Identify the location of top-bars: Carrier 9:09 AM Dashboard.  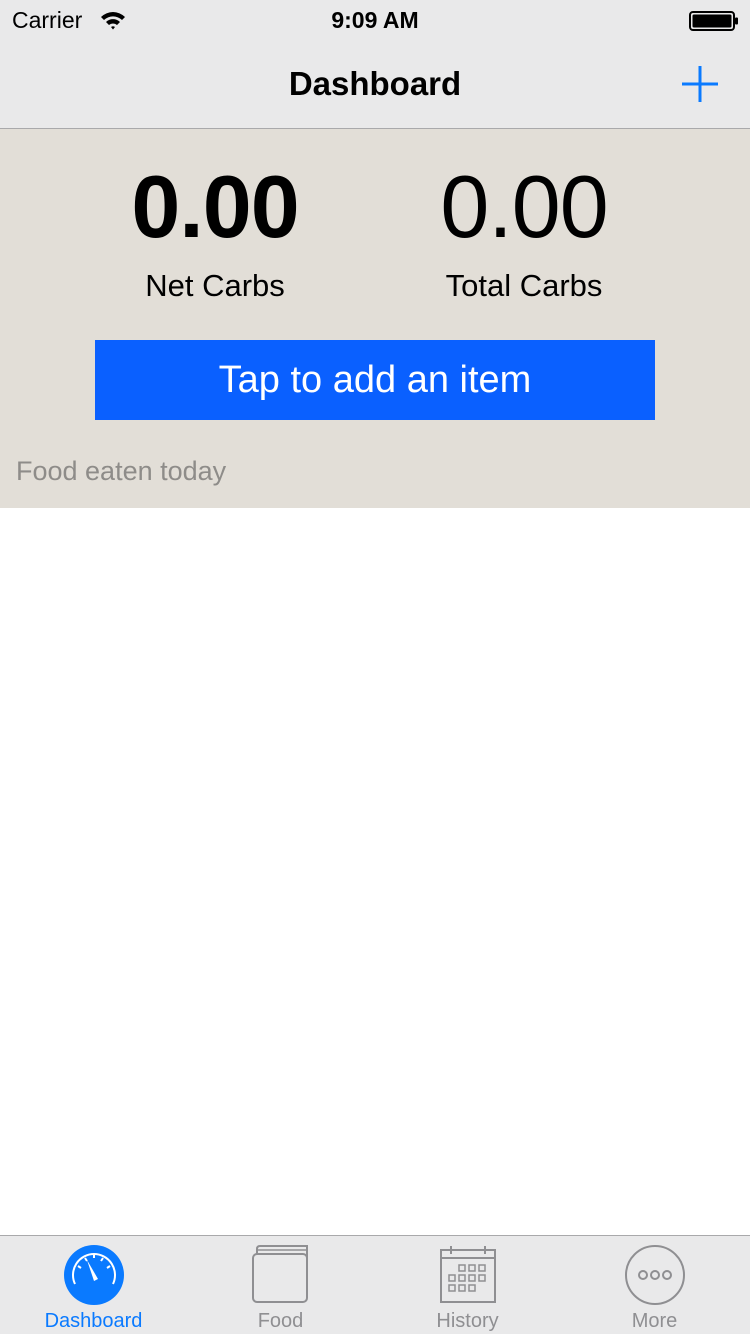
(375, 64).